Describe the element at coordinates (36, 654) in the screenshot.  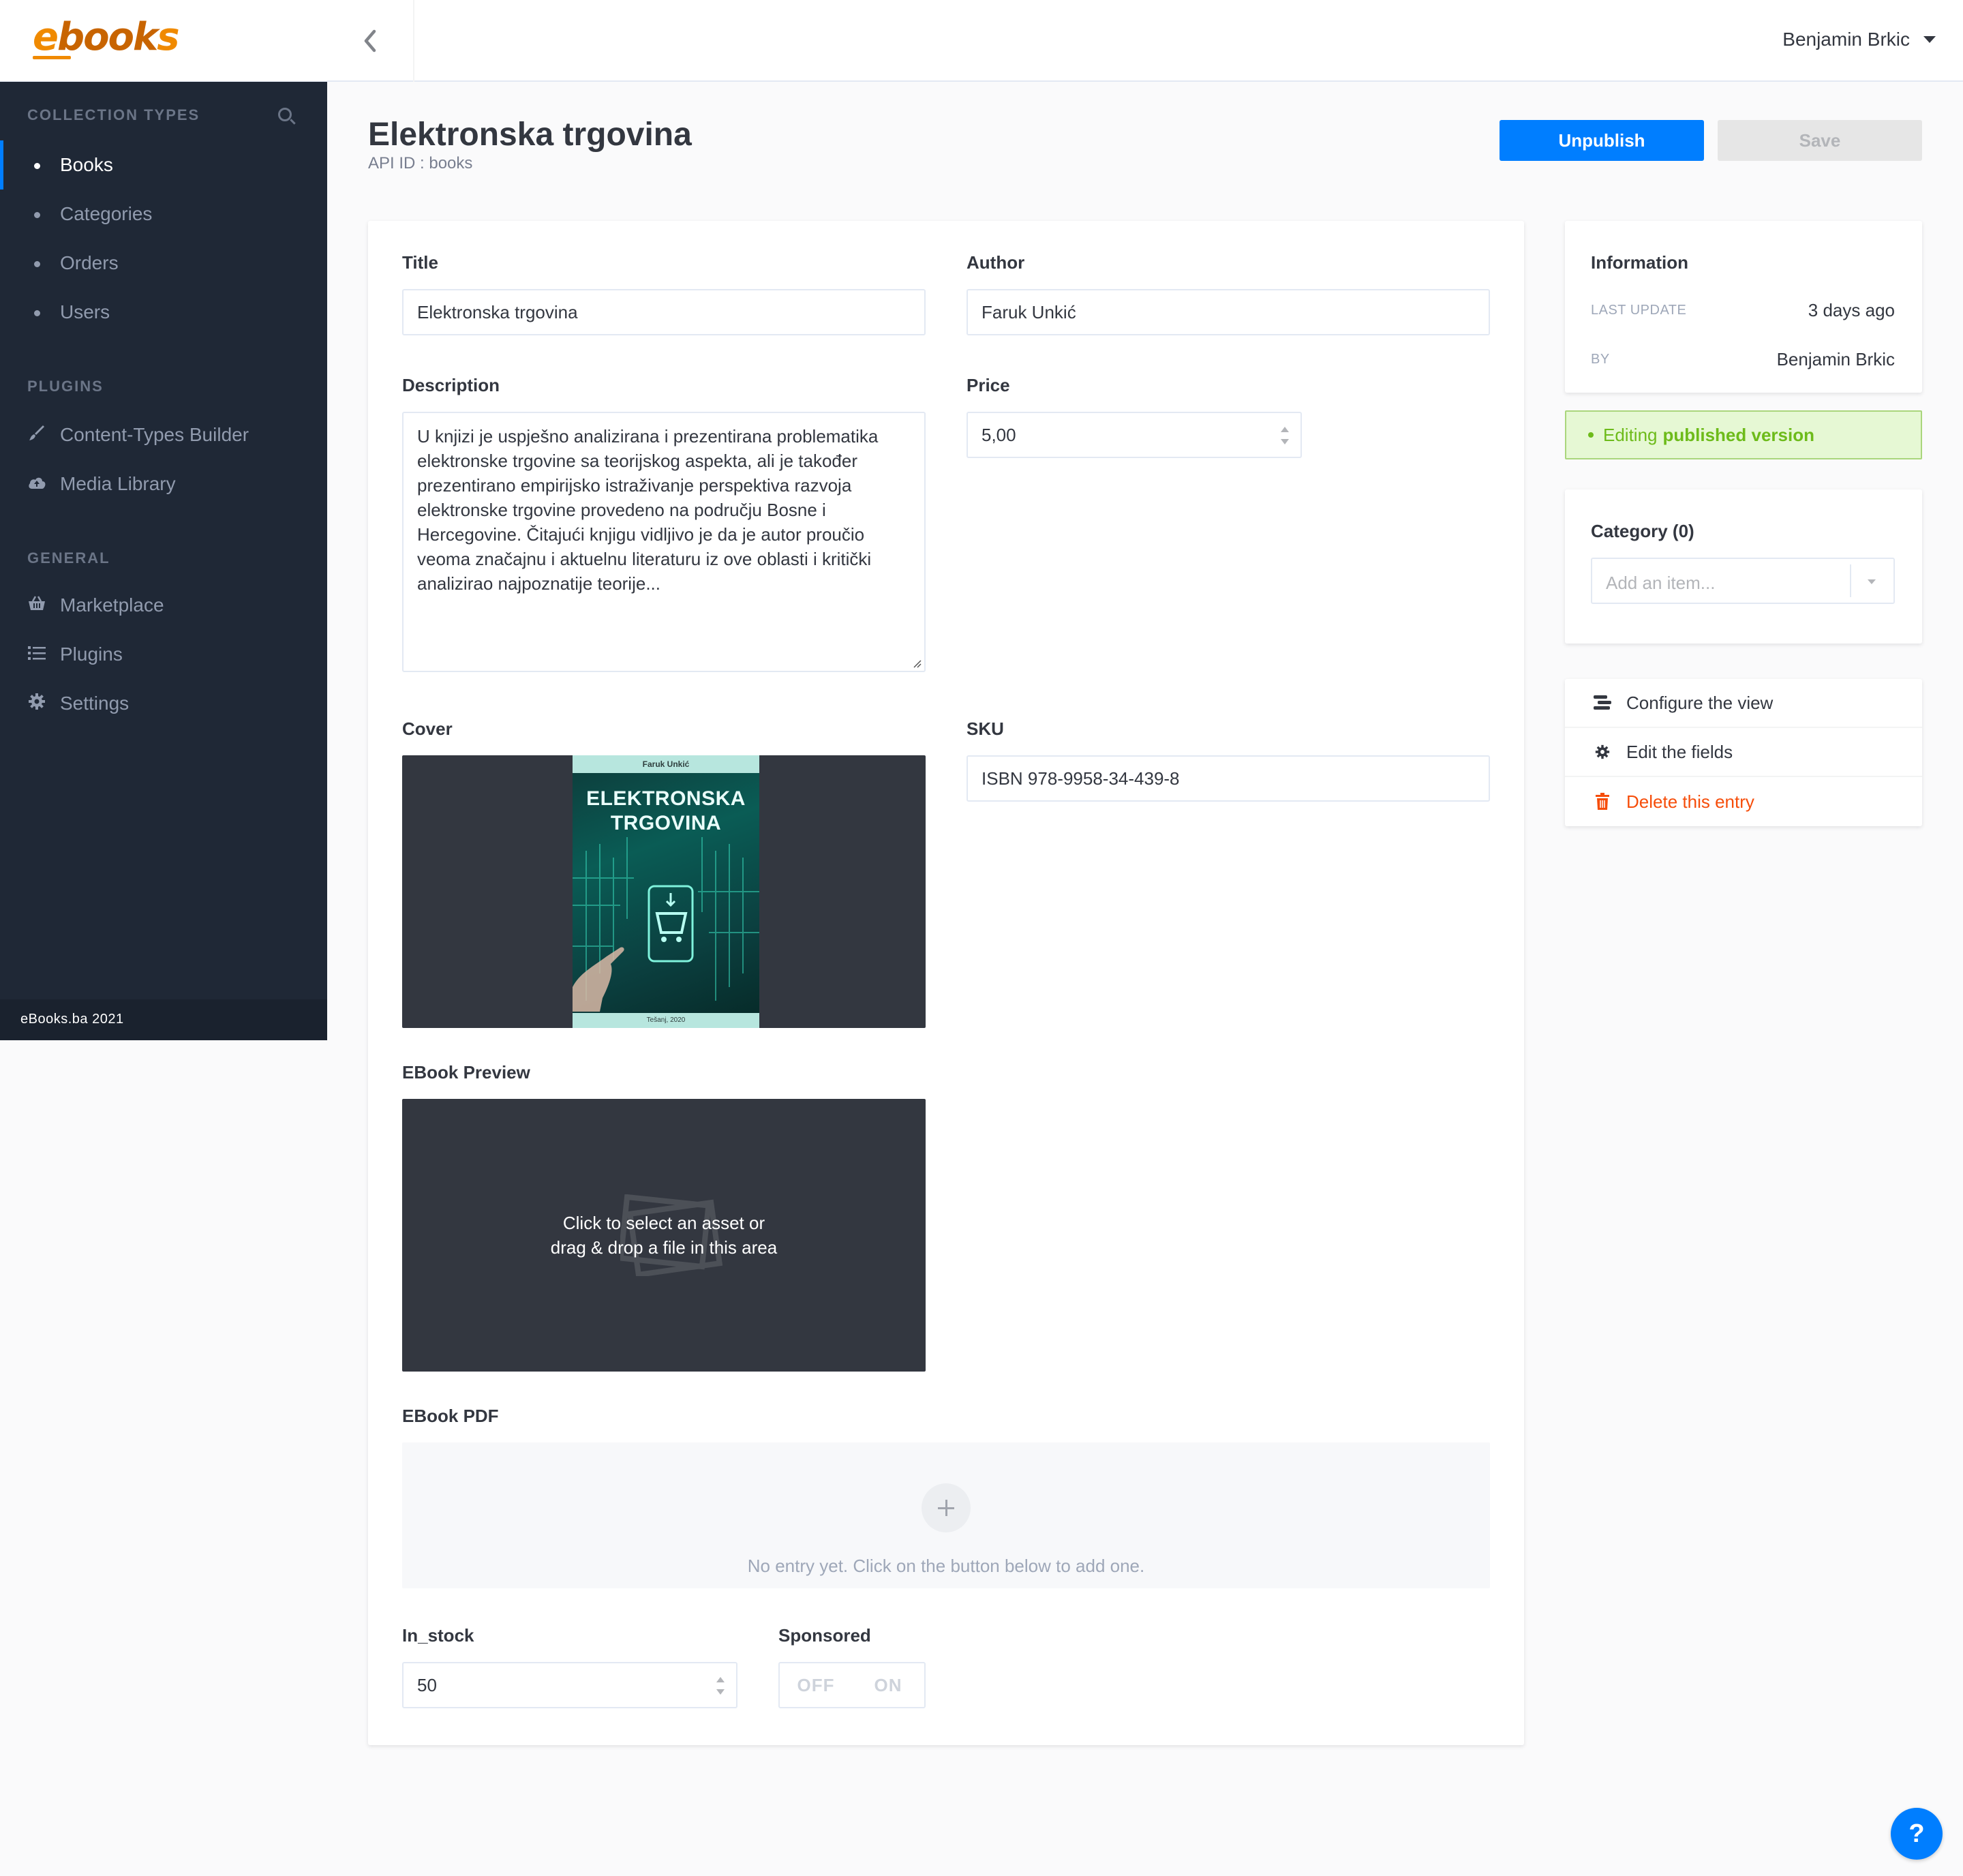
I see `list-icon` at that location.